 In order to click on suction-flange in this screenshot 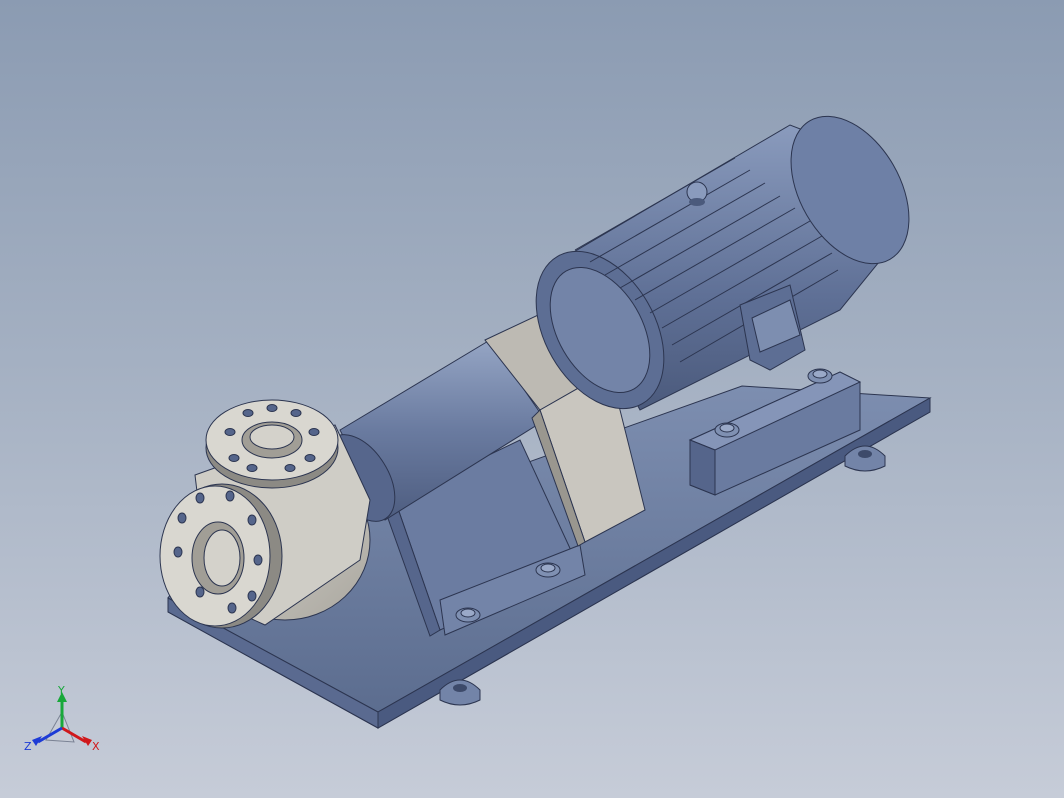, I will do `click(221, 556)`.